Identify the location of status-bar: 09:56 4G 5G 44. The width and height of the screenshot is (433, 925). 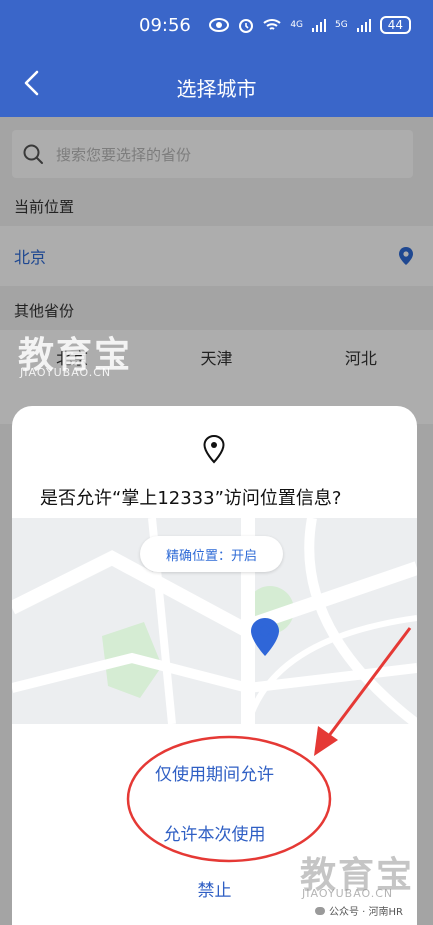
(216, 26).